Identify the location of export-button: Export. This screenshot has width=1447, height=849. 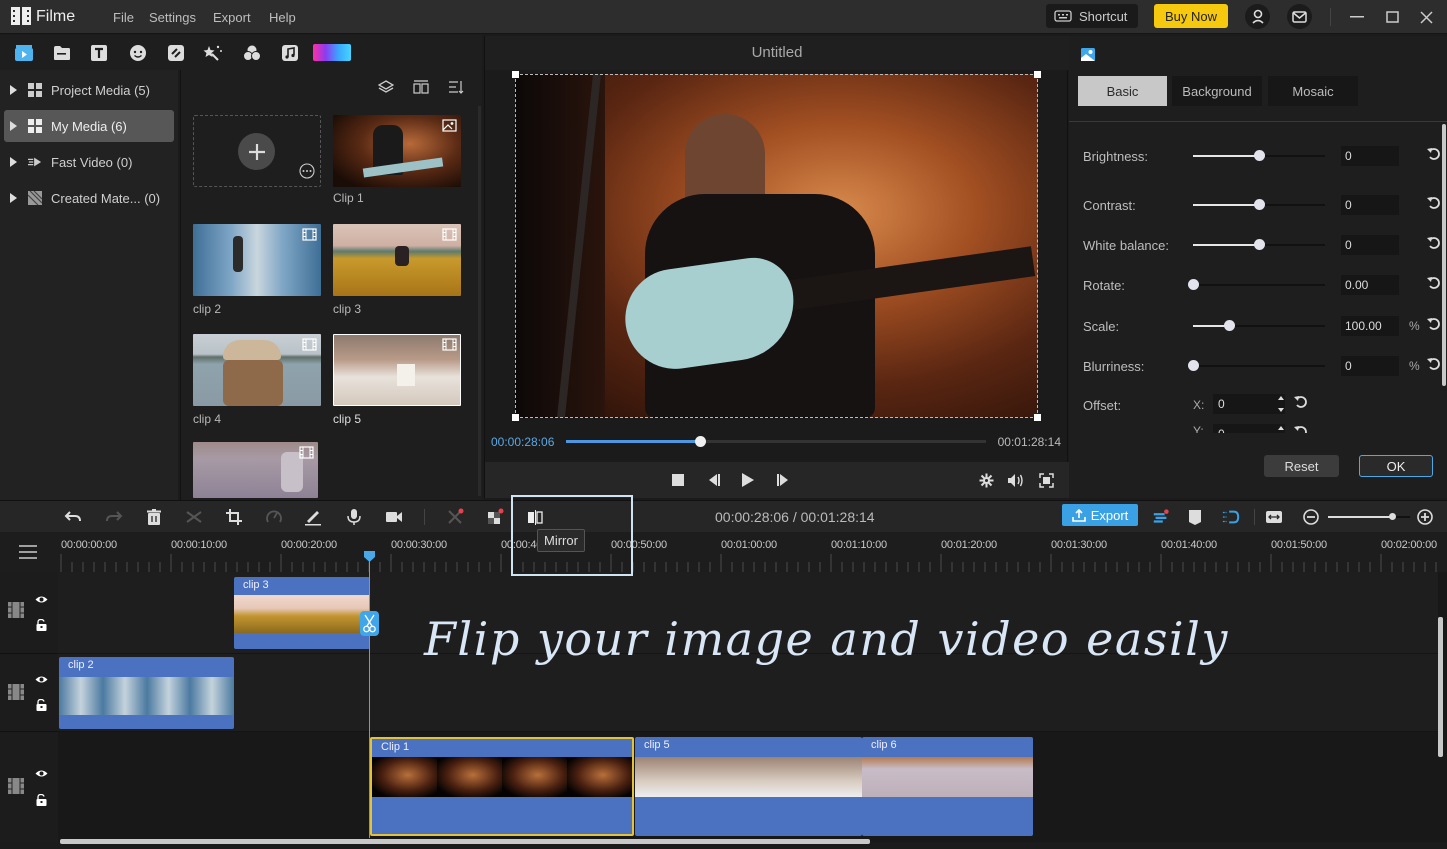
(1100, 515).